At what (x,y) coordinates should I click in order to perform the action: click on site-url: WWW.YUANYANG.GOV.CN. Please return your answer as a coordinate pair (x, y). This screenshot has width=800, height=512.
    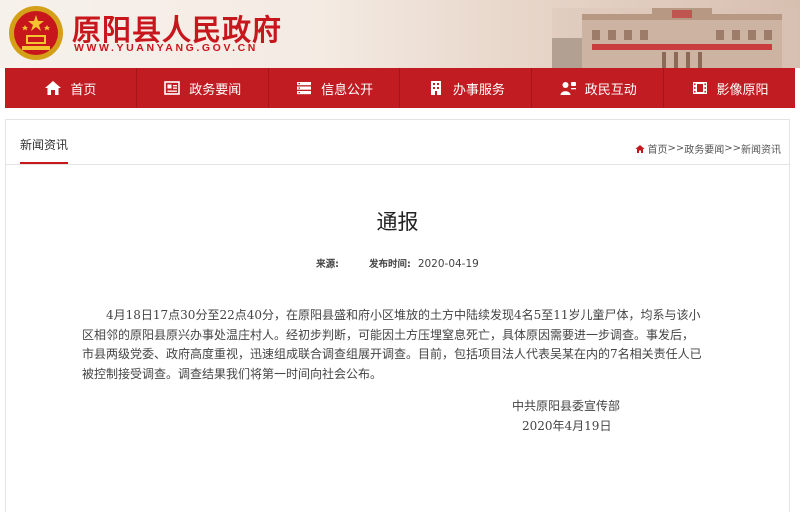
    Looking at the image, I should click on (166, 48).